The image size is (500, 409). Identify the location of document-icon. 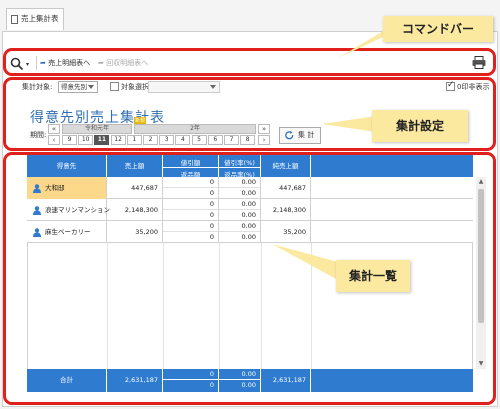
(14, 19).